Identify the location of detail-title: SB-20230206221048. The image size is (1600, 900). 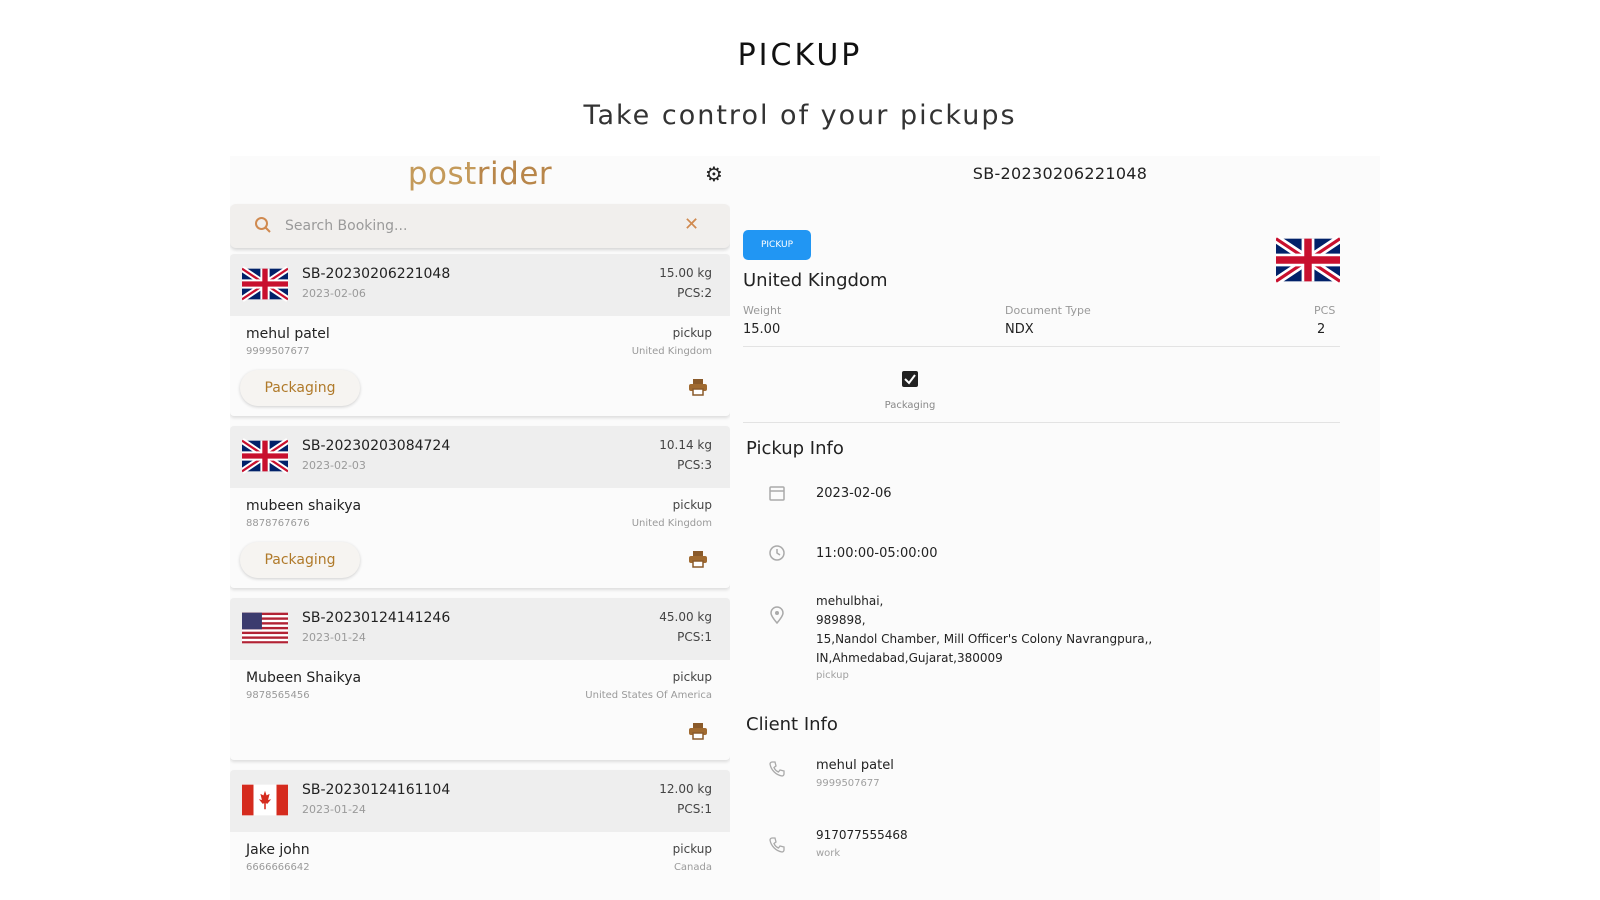
(1060, 173).